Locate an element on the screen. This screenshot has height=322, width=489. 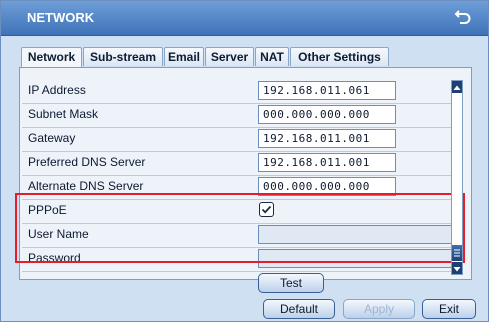
gateway-label: Gateway is located at coordinates (52, 138).